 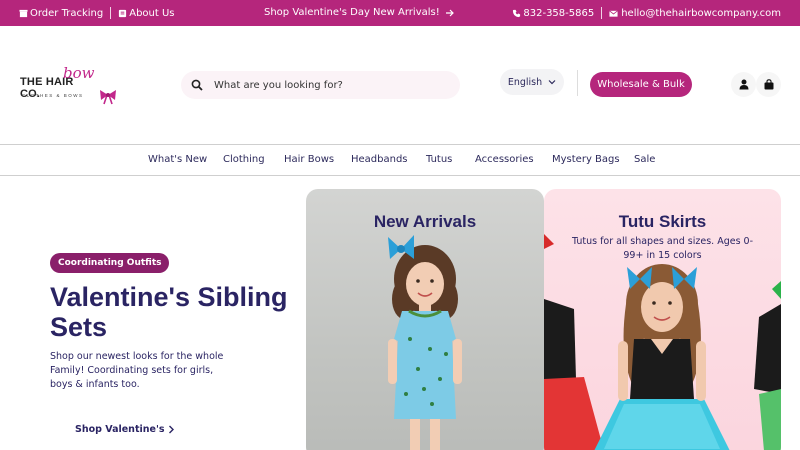 I want to click on announcement-text: Shop Valentine's Day New Arrivals!, so click(x=352, y=12).